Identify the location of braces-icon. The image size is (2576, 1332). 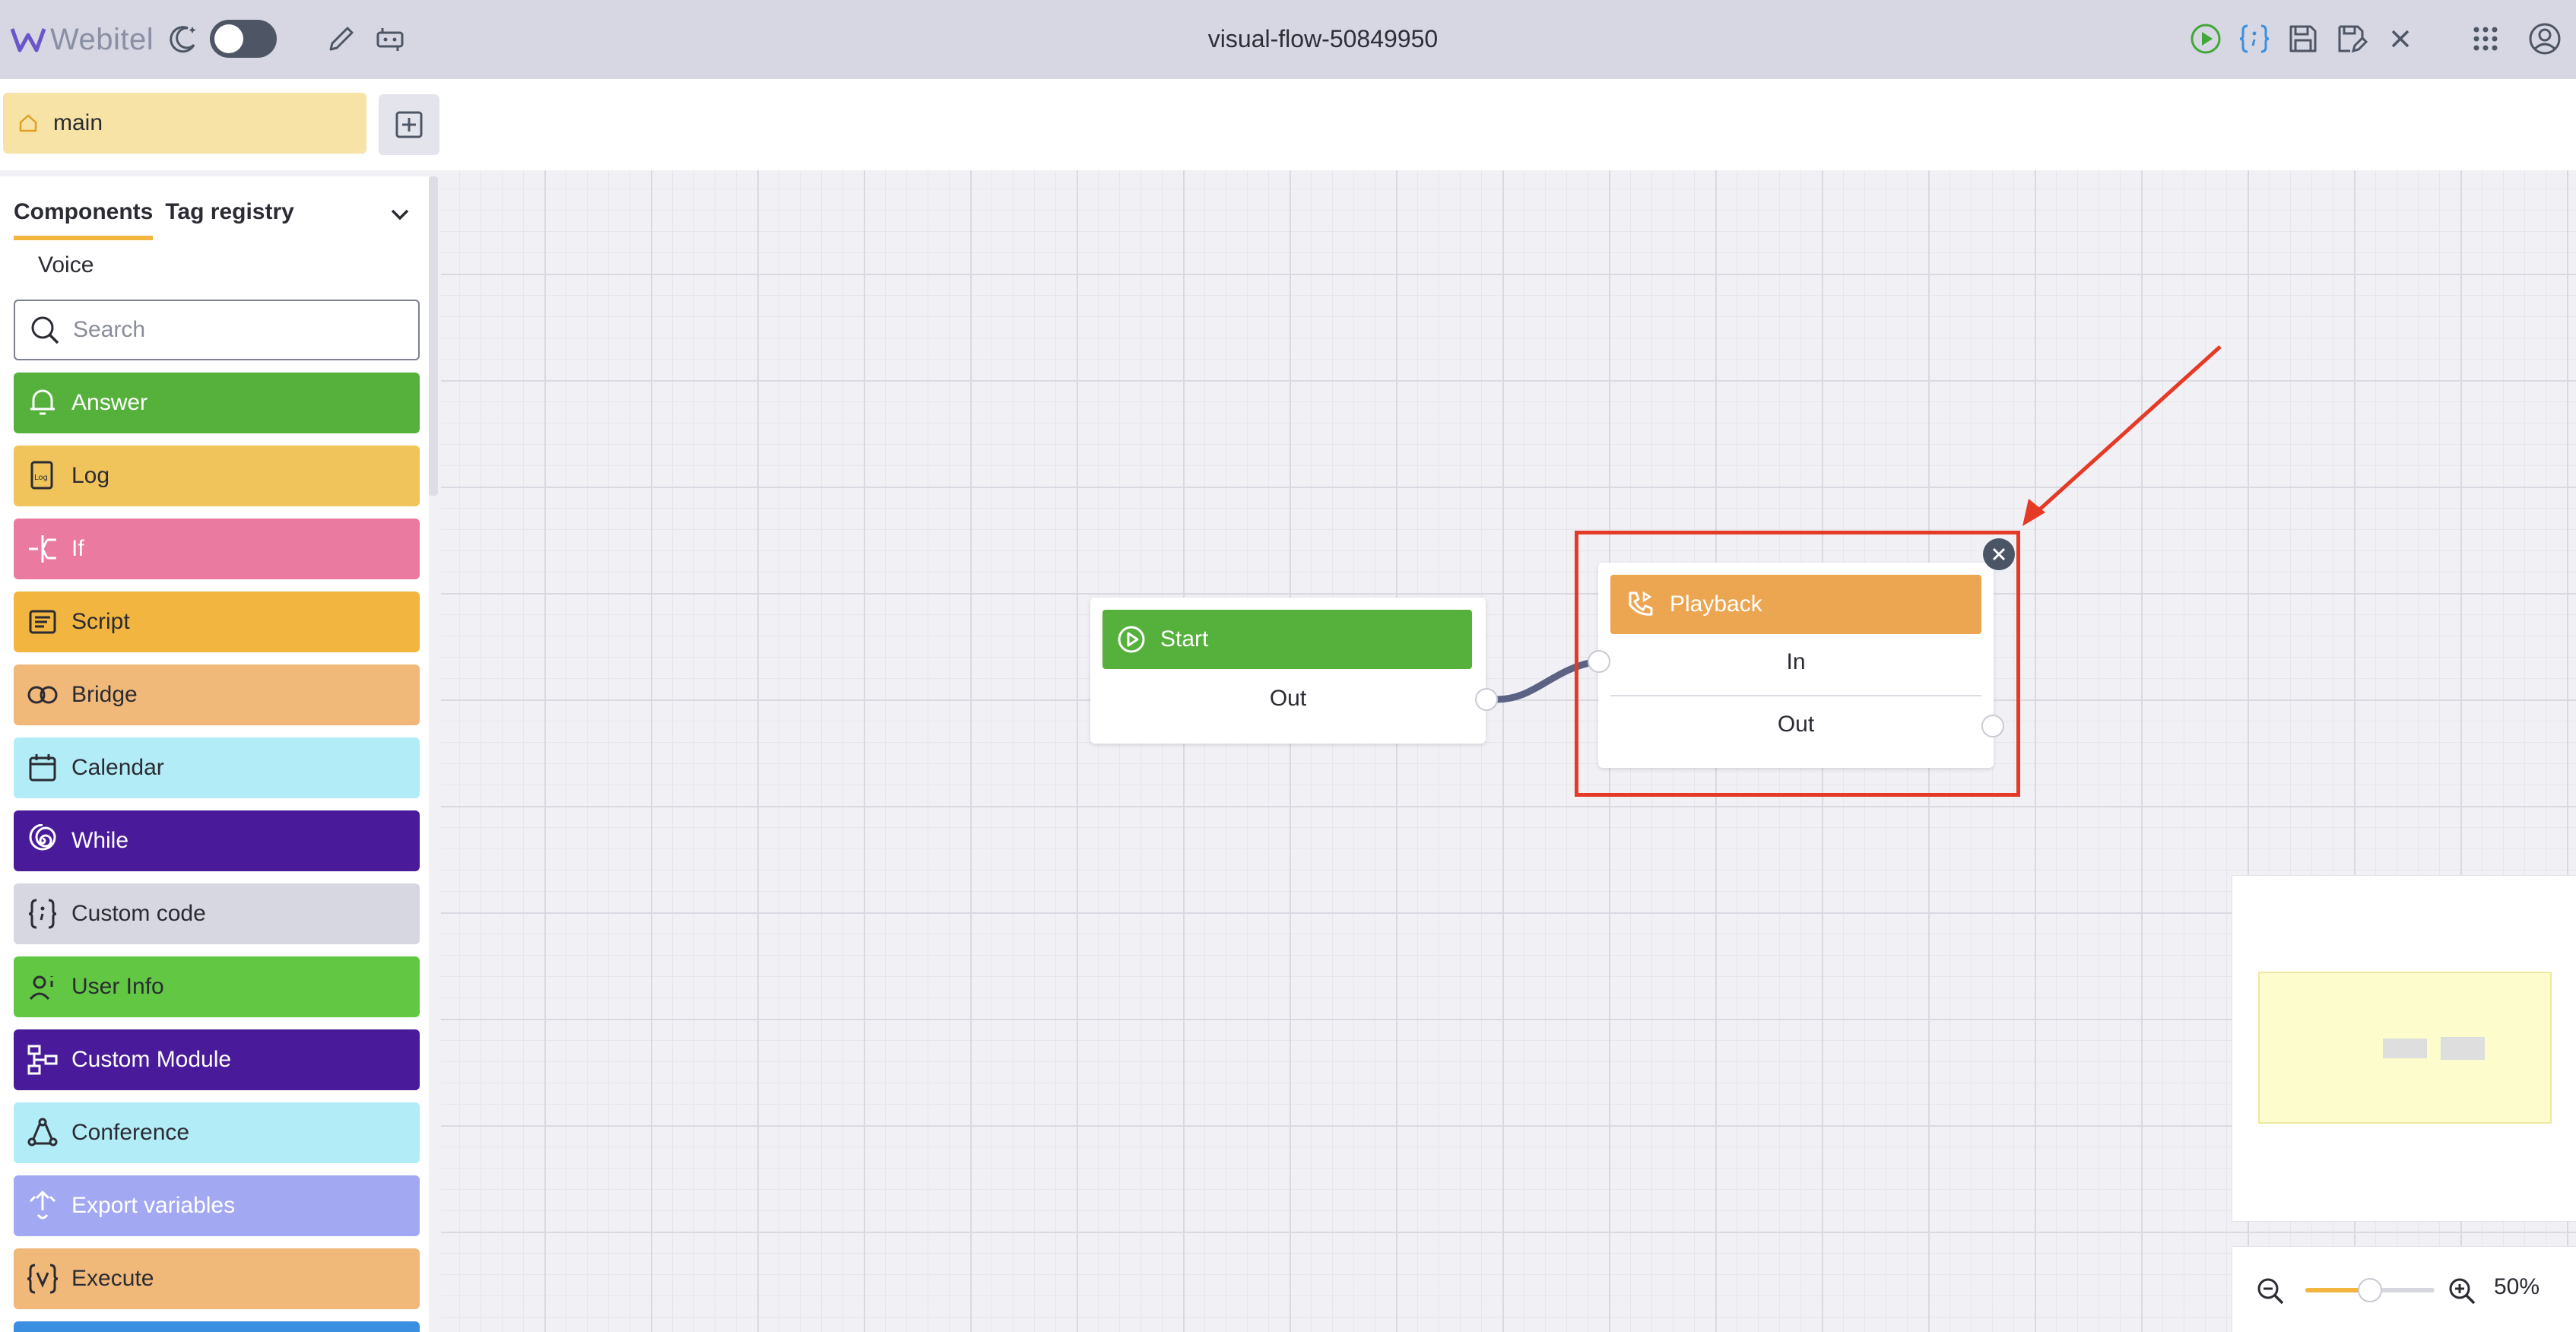
(43, 914).